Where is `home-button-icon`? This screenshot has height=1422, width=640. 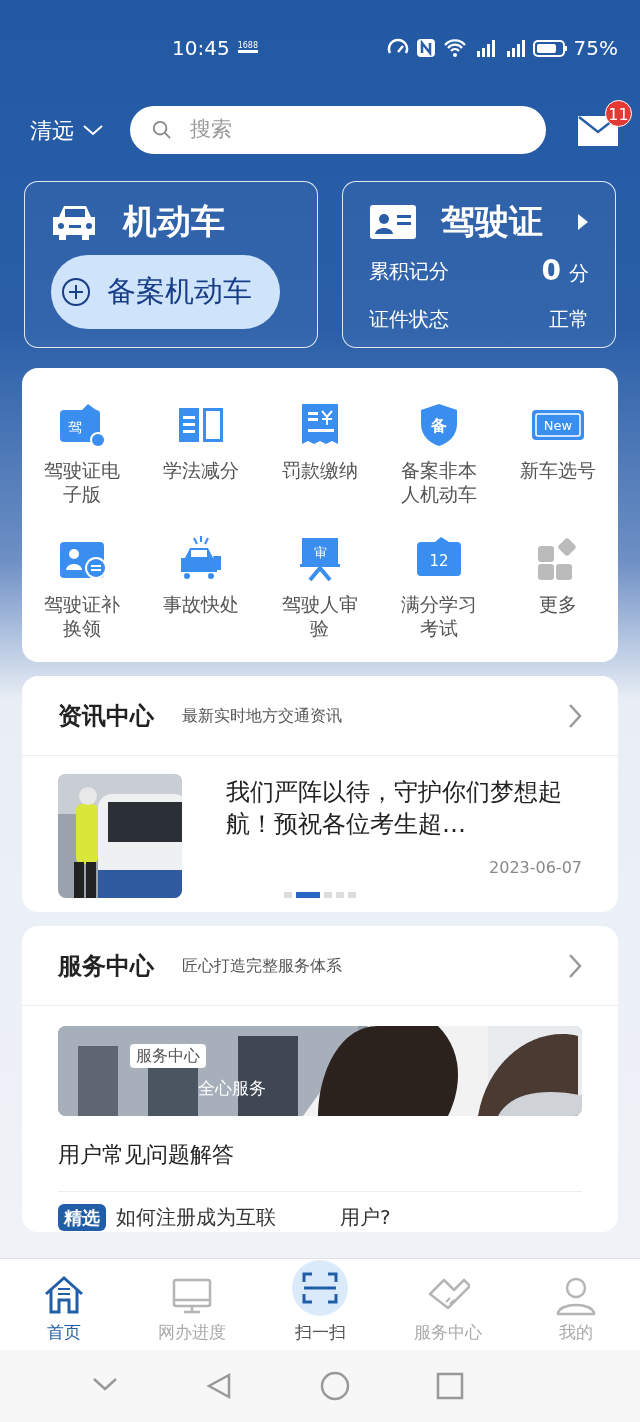
home-button-icon is located at coordinates (335, 1386).